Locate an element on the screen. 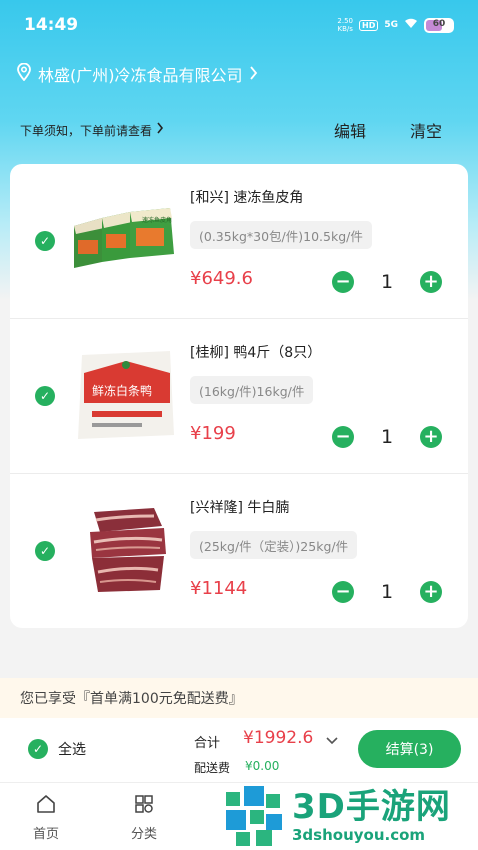 The image size is (478, 850). product-name: [桂柳] 鸭4斤（8只） is located at coordinates (255, 352).